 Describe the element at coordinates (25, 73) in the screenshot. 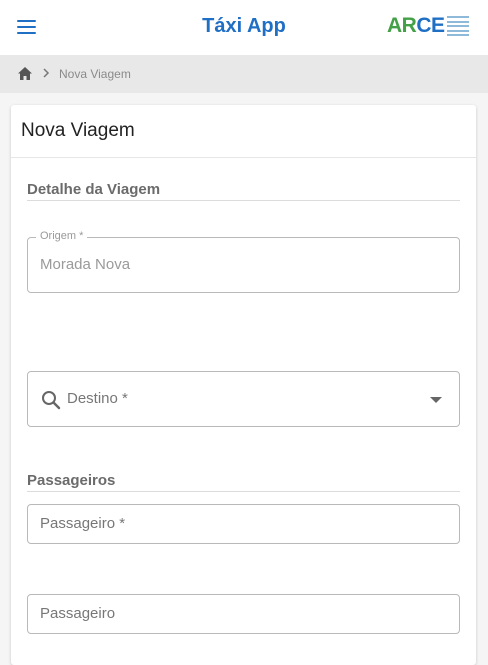

I see `home-icon` at that location.